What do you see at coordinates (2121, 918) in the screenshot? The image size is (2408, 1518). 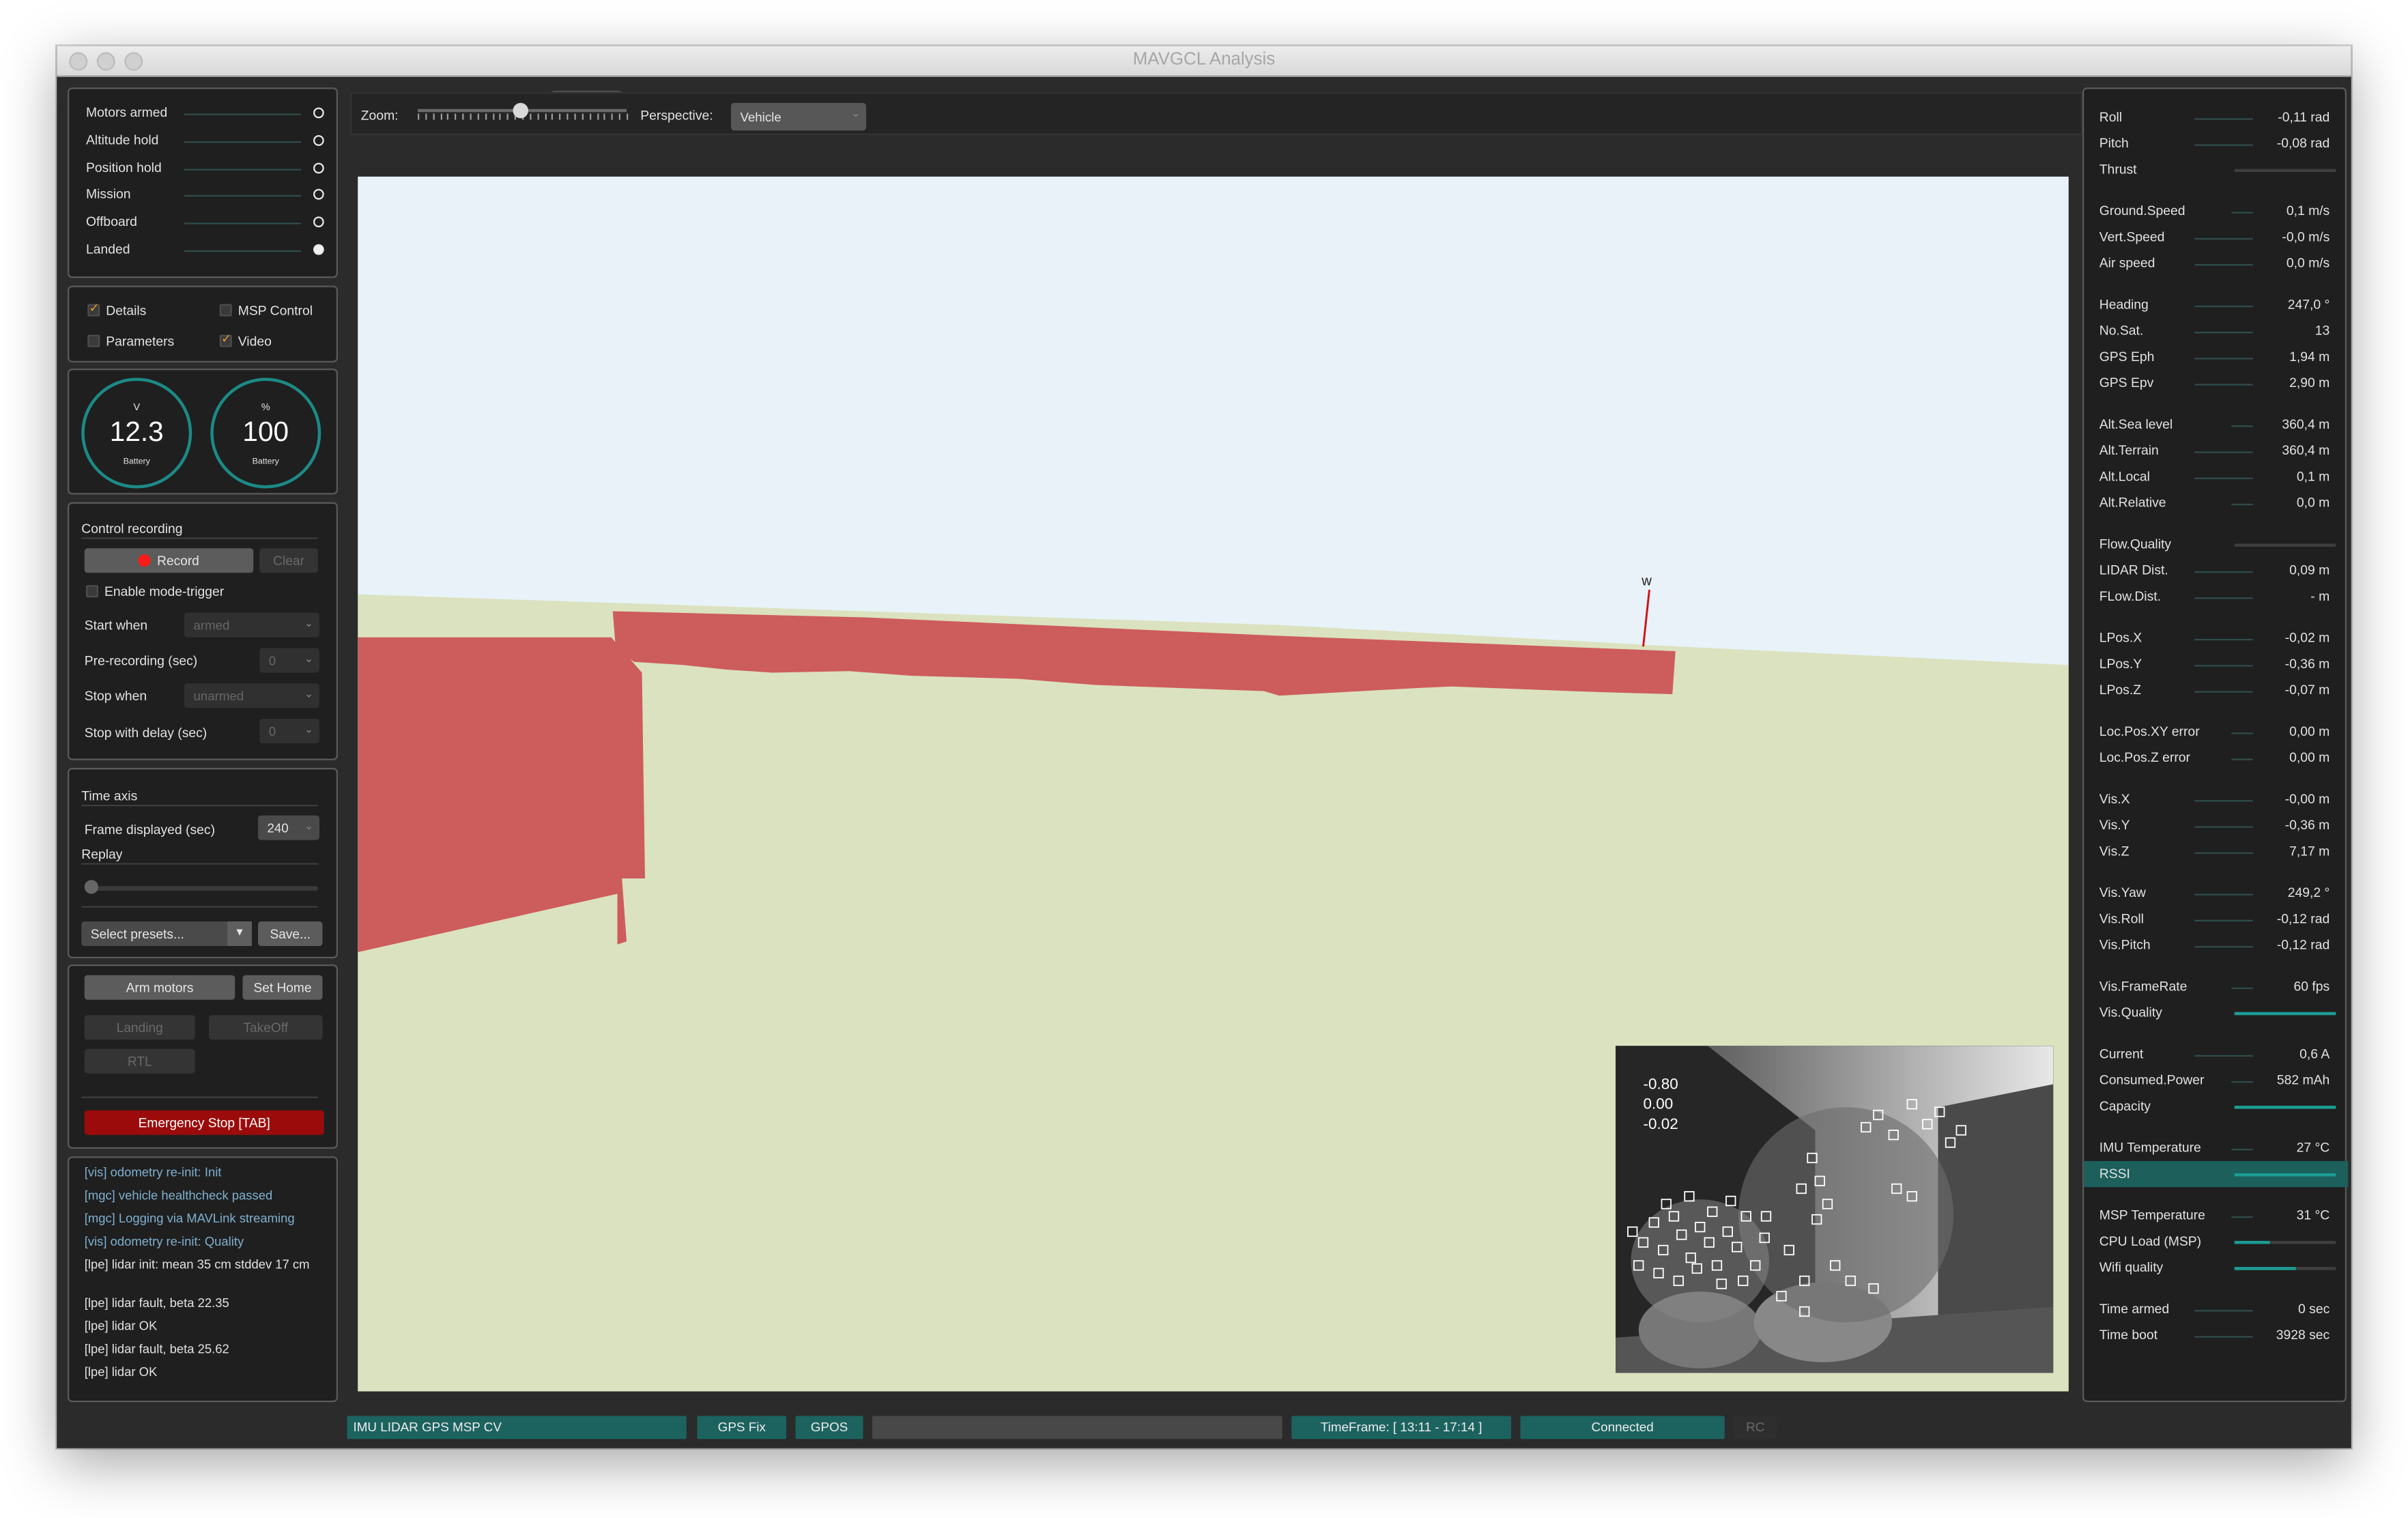 I see `telemetry-name: Vis.Roll` at bounding box center [2121, 918].